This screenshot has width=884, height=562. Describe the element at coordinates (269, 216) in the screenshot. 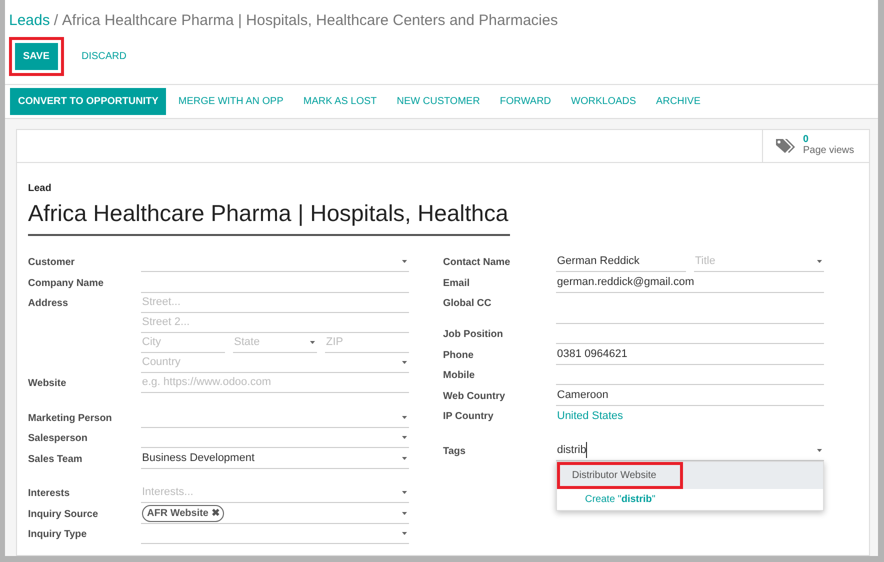

I see `lead-name-field: Africa Healthcare Pharma | Hospitals, Healthca` at that location.